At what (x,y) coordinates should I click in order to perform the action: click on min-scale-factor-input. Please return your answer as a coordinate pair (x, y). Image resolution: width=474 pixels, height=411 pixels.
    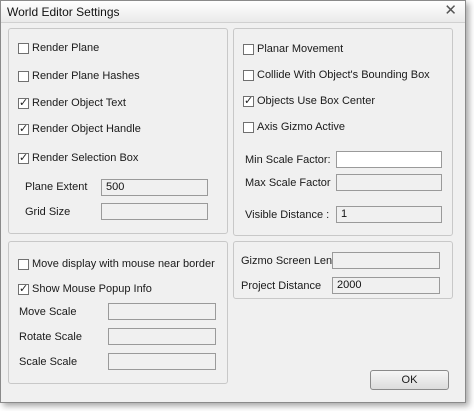
    Looking at the image, I should click on (389, 159).